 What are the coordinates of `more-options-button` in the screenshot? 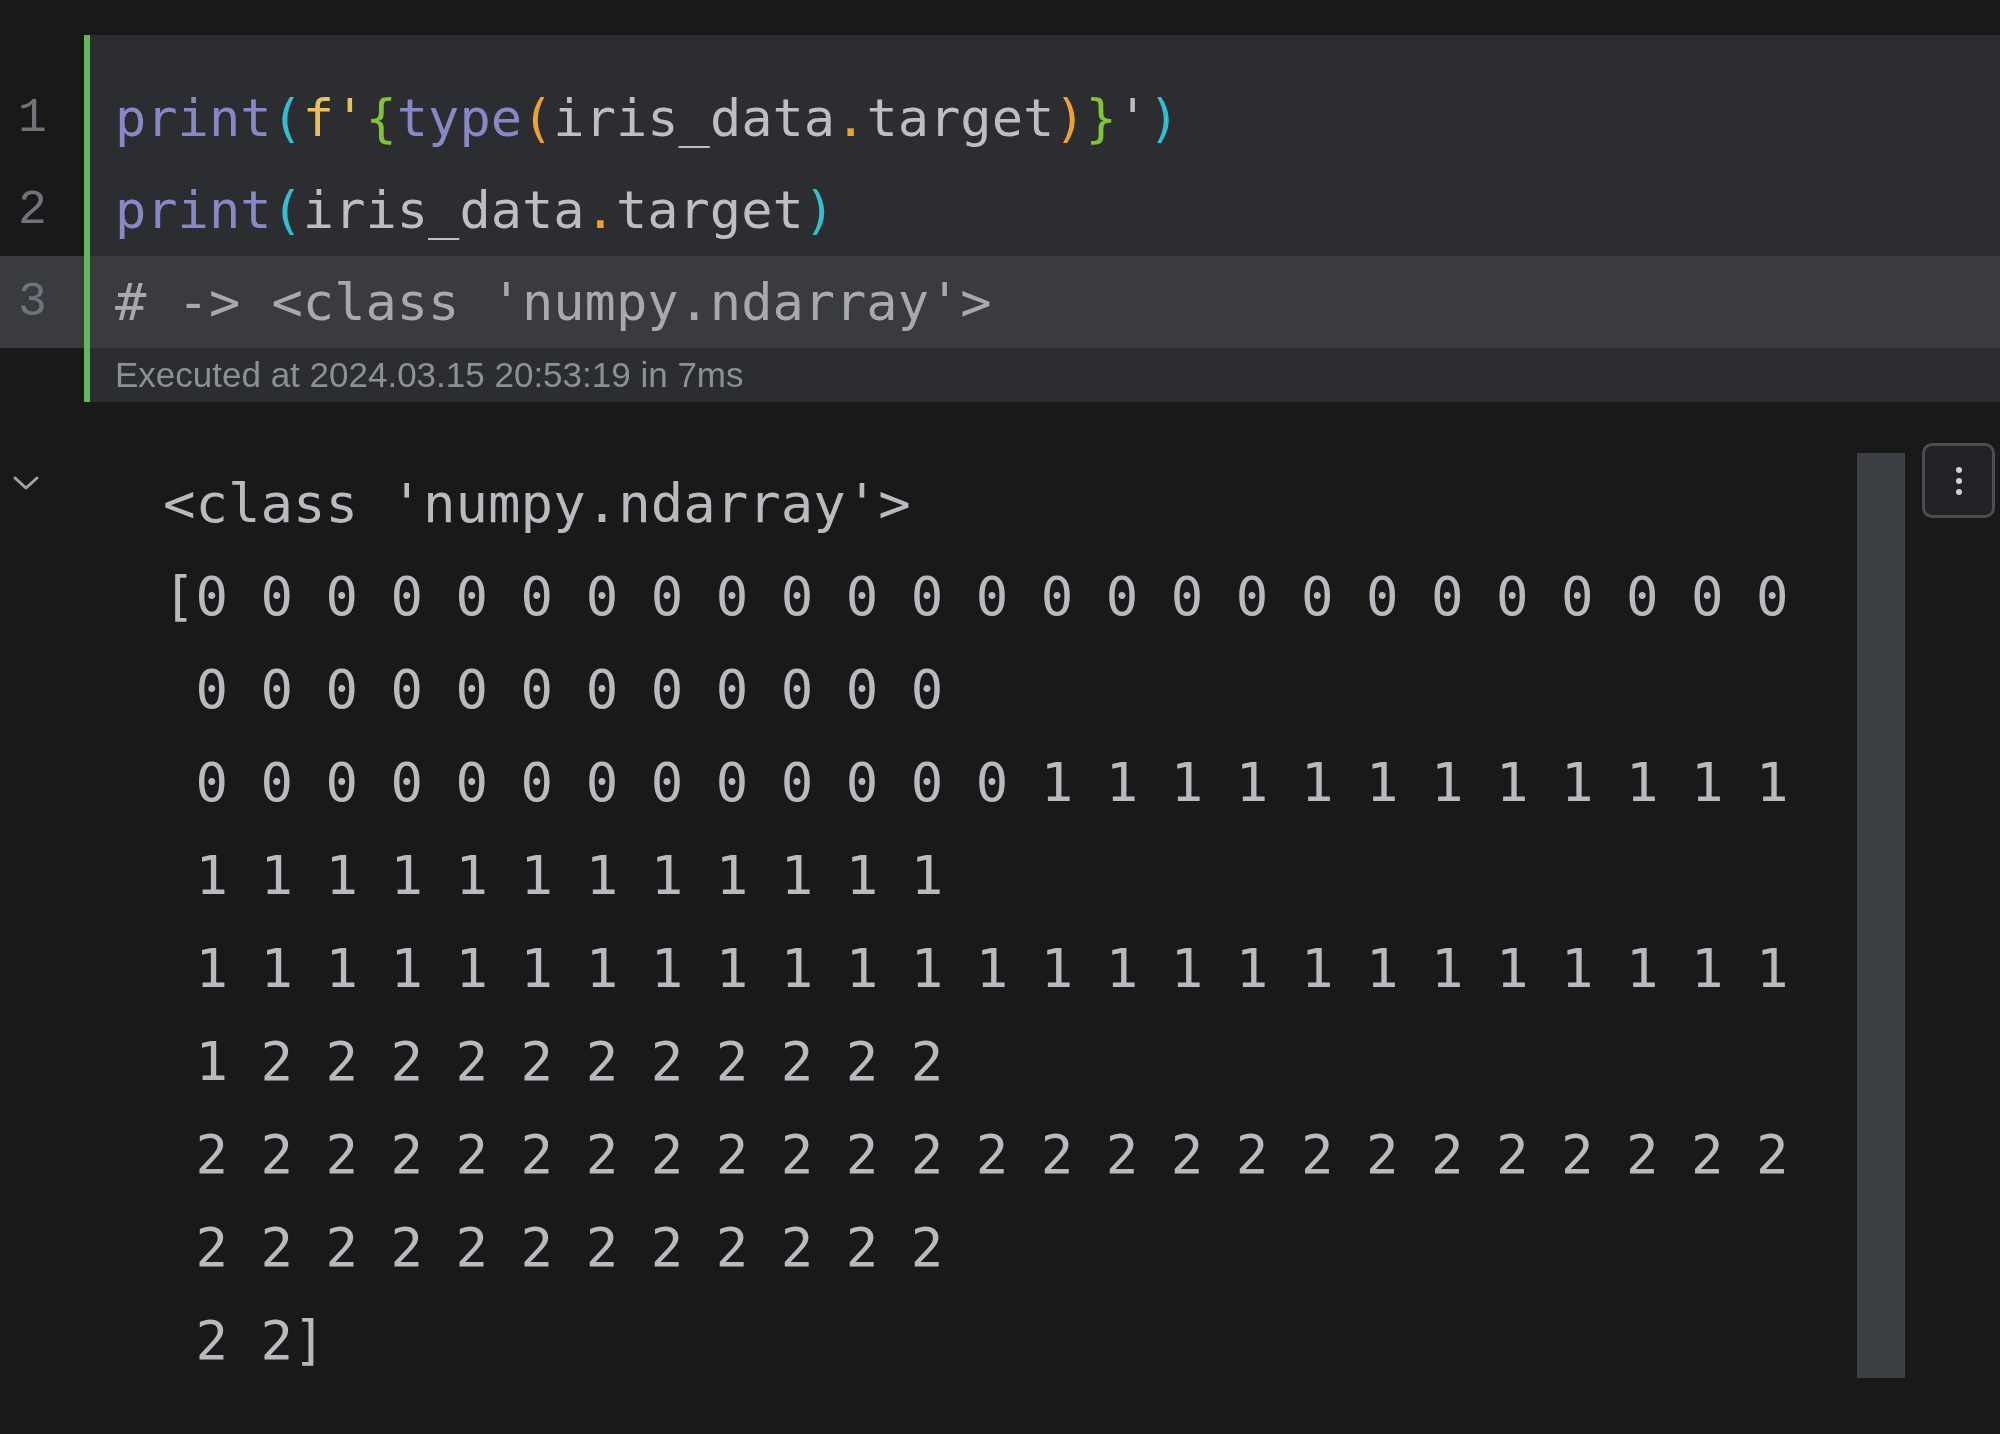 It's located at (1958, 480).